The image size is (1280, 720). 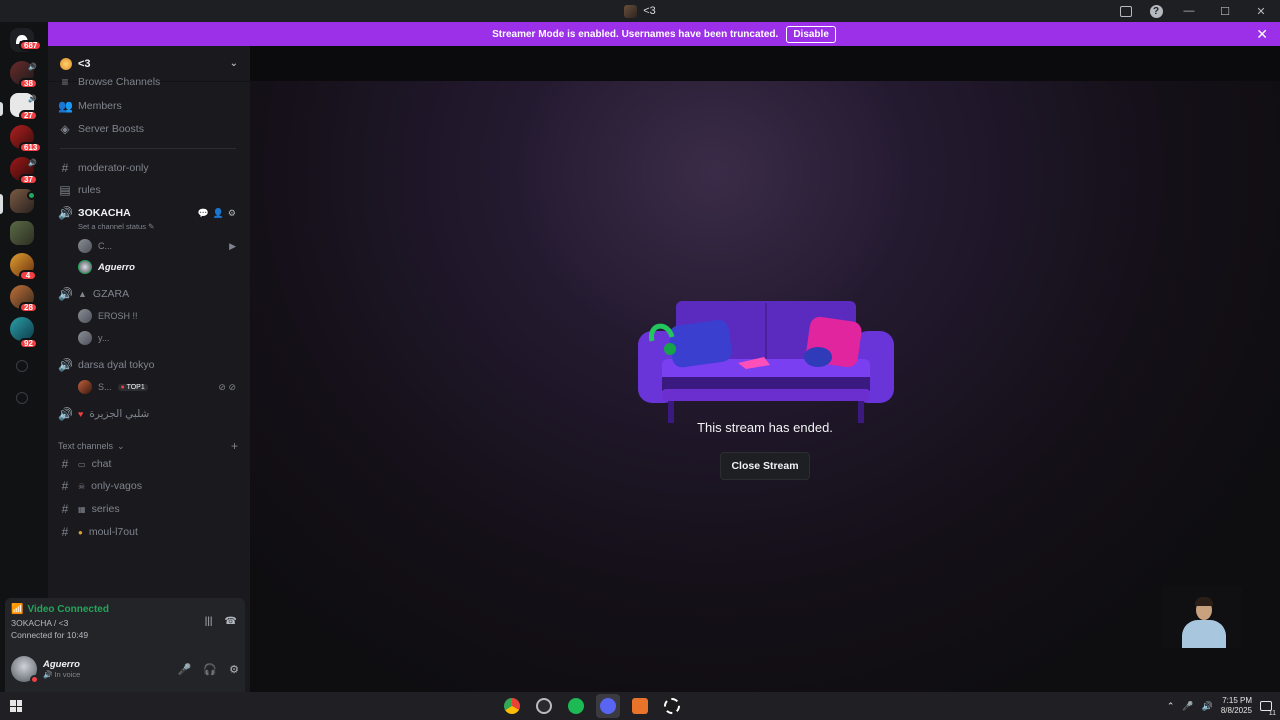 What do you see at coordinates (82, 464) in the screenshot?
I see `chat-bubble-icon: ▭` at bounding box center [82, 464].